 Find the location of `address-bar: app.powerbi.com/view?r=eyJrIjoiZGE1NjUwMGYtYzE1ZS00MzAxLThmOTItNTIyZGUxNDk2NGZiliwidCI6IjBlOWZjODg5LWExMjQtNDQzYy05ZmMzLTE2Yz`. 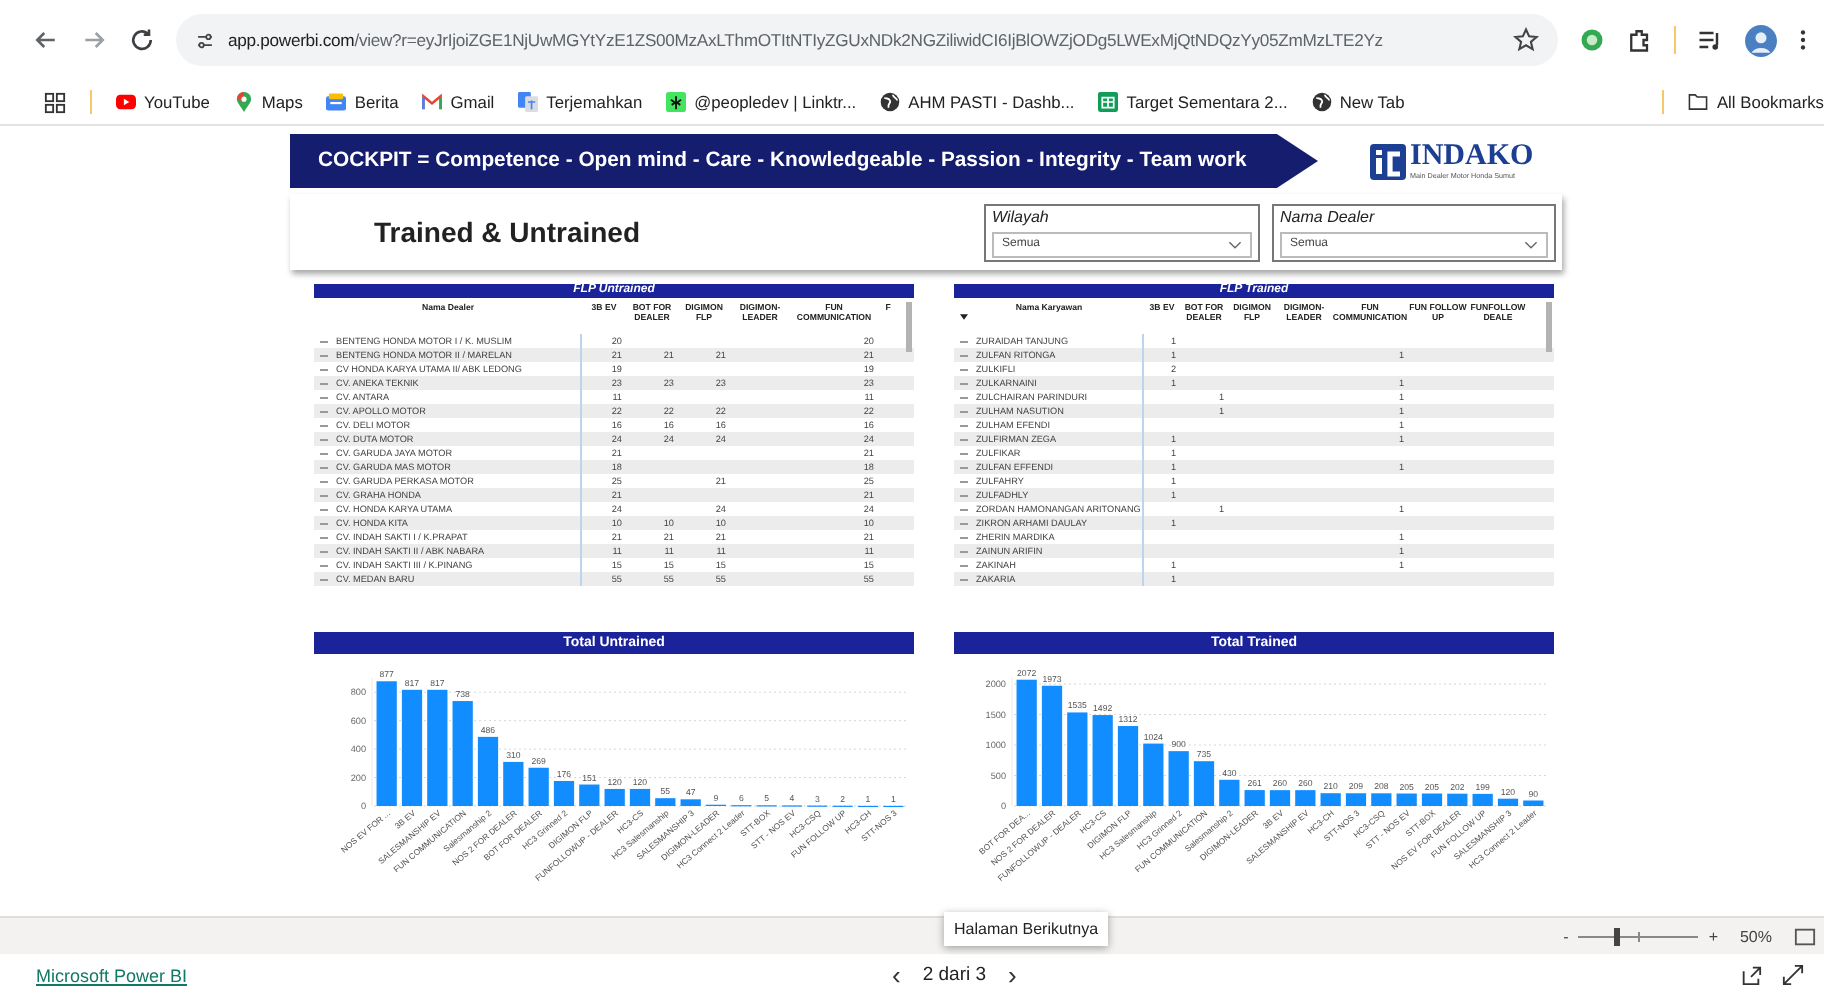

address-bar: app.powerbi.com/view?r=eyJrIjoiZGE1NjUwMGYtYzE1ZS00MzAxLThmOTItNTIyZGUxNDk2NGZiliwidCI6IjBlOWZjODg5LWExMjQtNDQzYy05ZmMzLTE2Yz is located at coordinates (867, 40).